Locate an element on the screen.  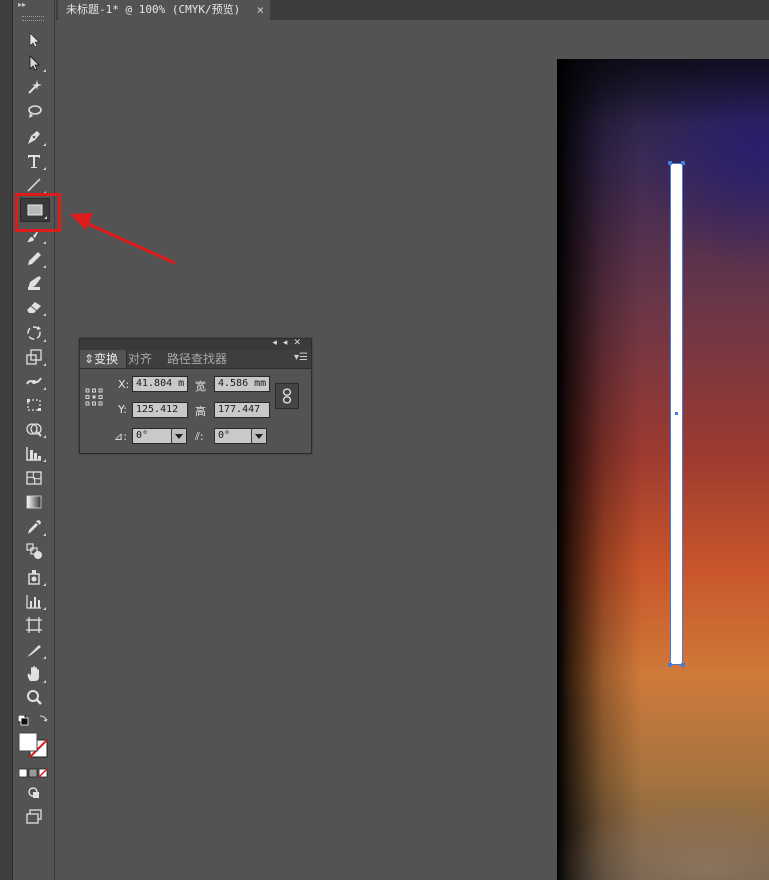
tools-panel: ▸▸ is located at coordinates (27, 440).